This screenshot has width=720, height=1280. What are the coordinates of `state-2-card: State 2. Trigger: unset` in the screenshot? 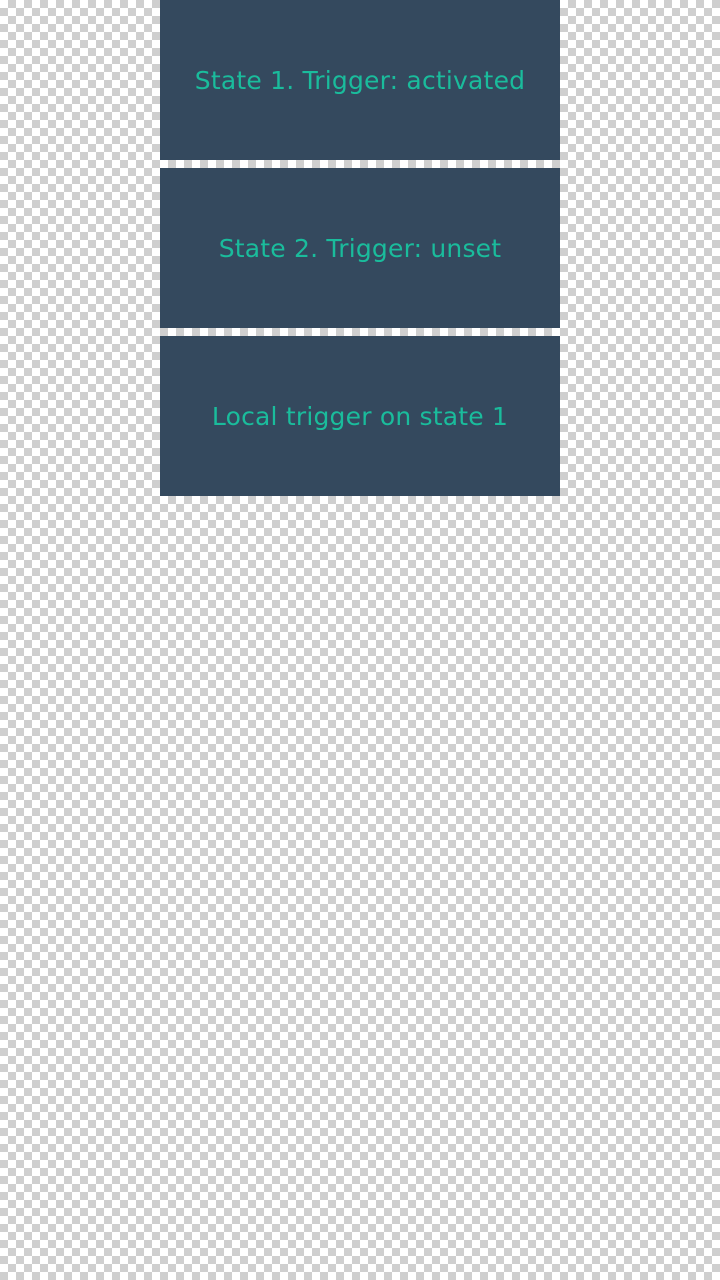 It's located at (360, 248).